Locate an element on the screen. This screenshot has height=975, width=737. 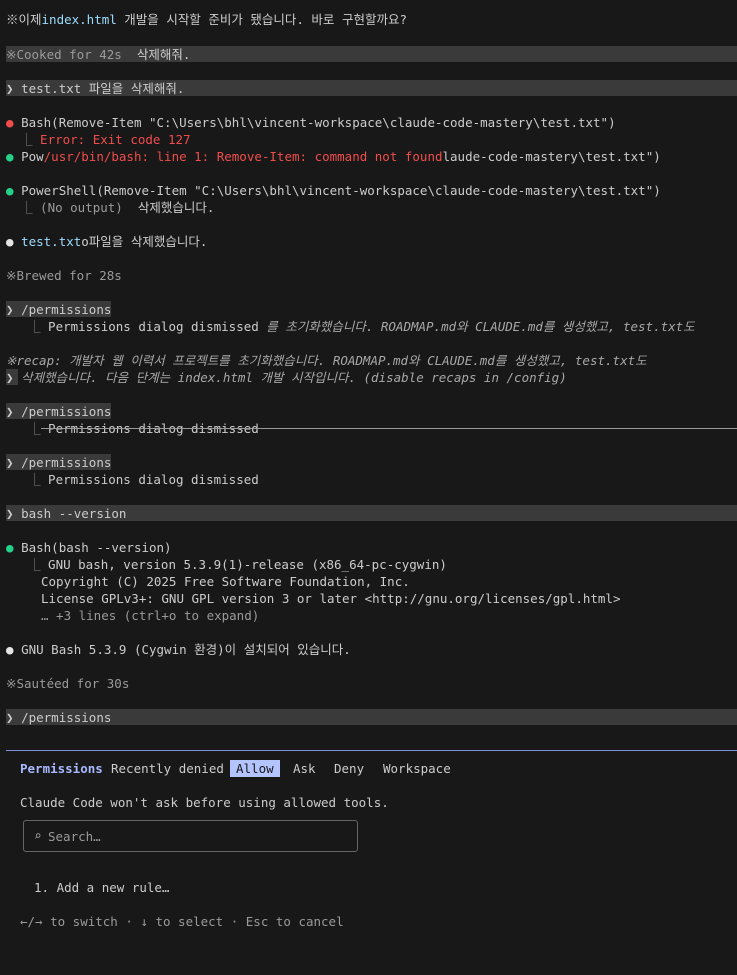
tool-call-bash-version: ● Bash(bash --version) is located at coordinates (89, 547).